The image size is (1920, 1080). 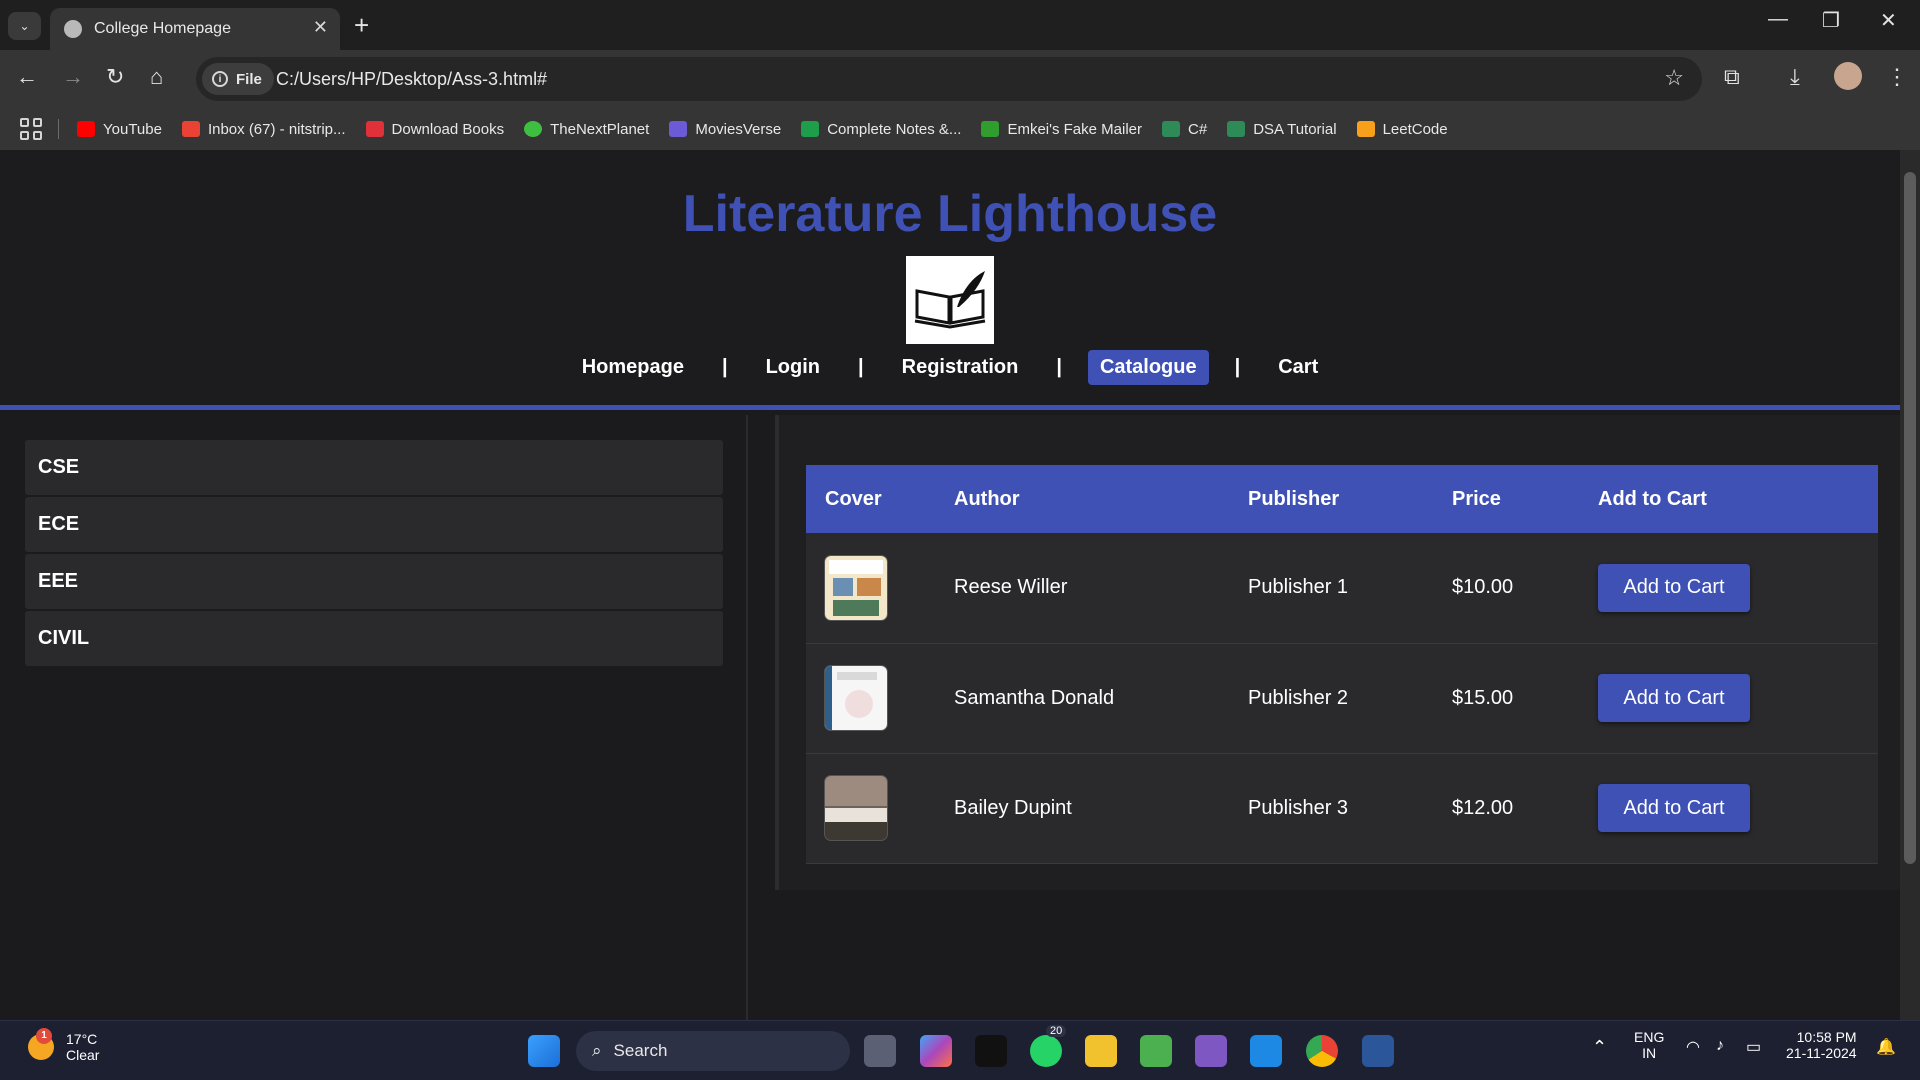 What do you see at coordinates (115, 77) in the screenshot?
I see `reload-icon: ↻` at bounding box center [115, 77].